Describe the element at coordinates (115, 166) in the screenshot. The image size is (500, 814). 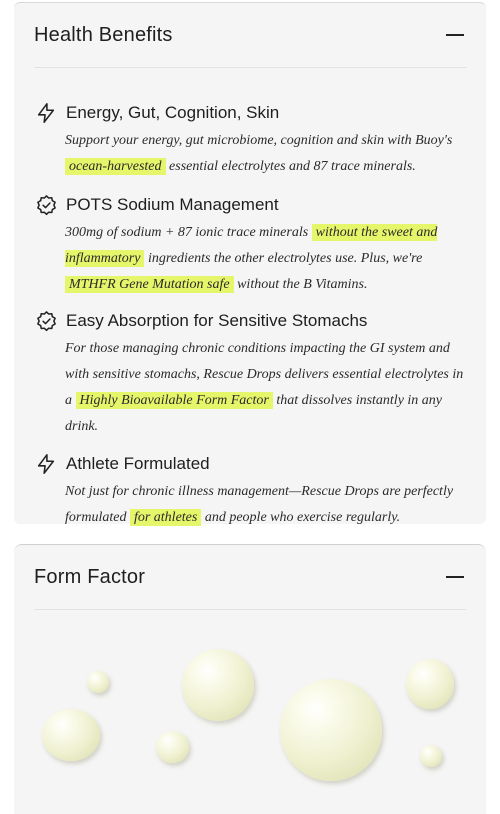
I see `highlight-text: ocean-harvested` at that location.